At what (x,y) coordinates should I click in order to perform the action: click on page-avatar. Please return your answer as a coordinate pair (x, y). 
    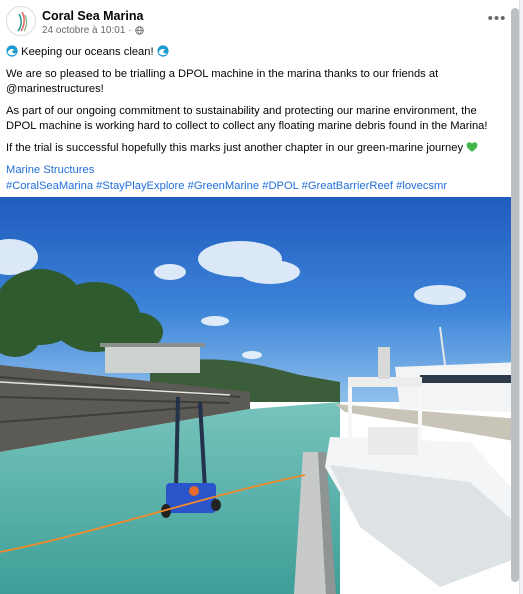
    Looking at the image, I should click on (21, 21).